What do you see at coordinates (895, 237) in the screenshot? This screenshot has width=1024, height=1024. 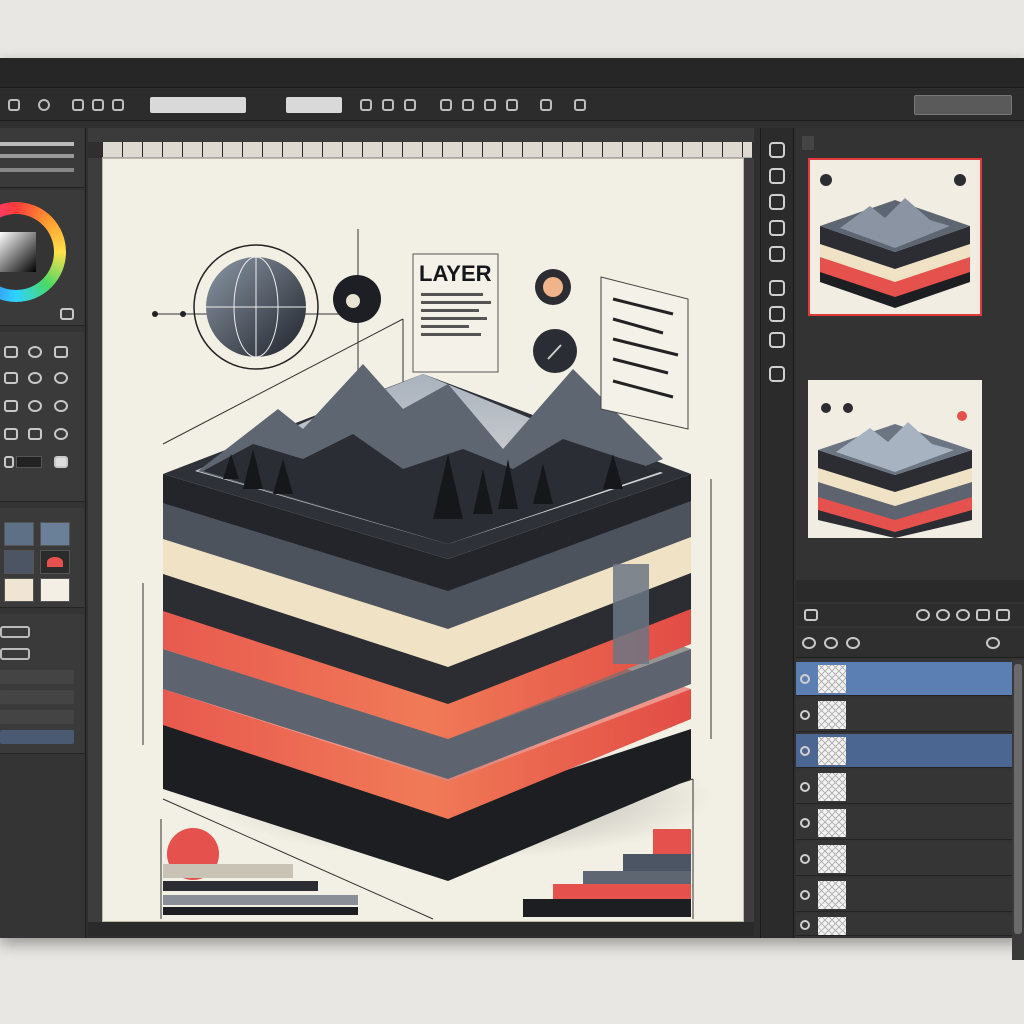 I see `preview-thumbnail-active` at bounding box center [895, 237].